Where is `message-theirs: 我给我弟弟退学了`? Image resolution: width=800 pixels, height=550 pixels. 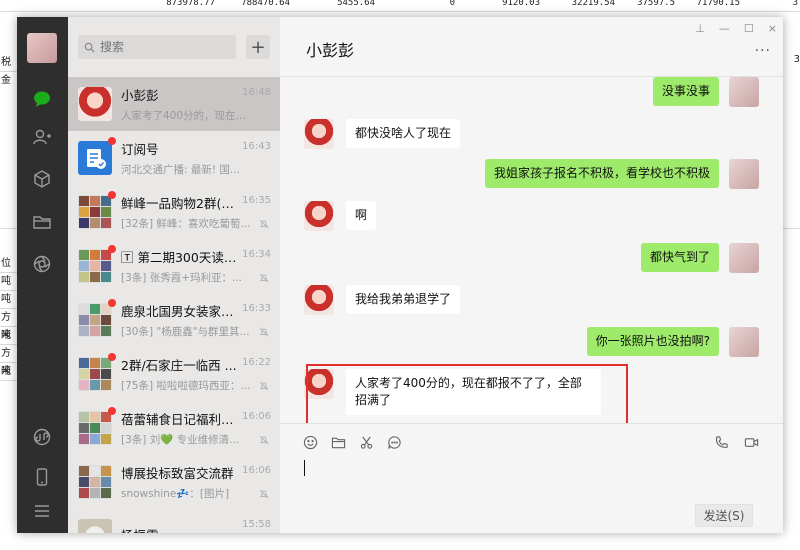
message-theirs: 我给我弟弟退学了 is located at coordinates (382, 300).